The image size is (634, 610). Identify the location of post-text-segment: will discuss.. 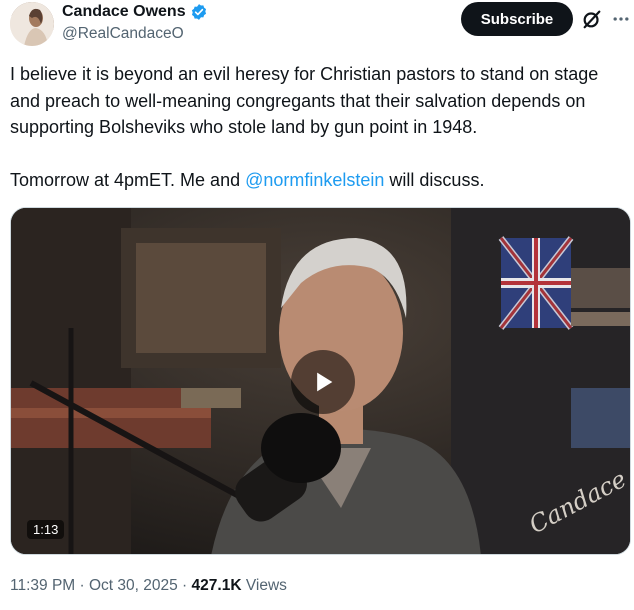
(434, 179).